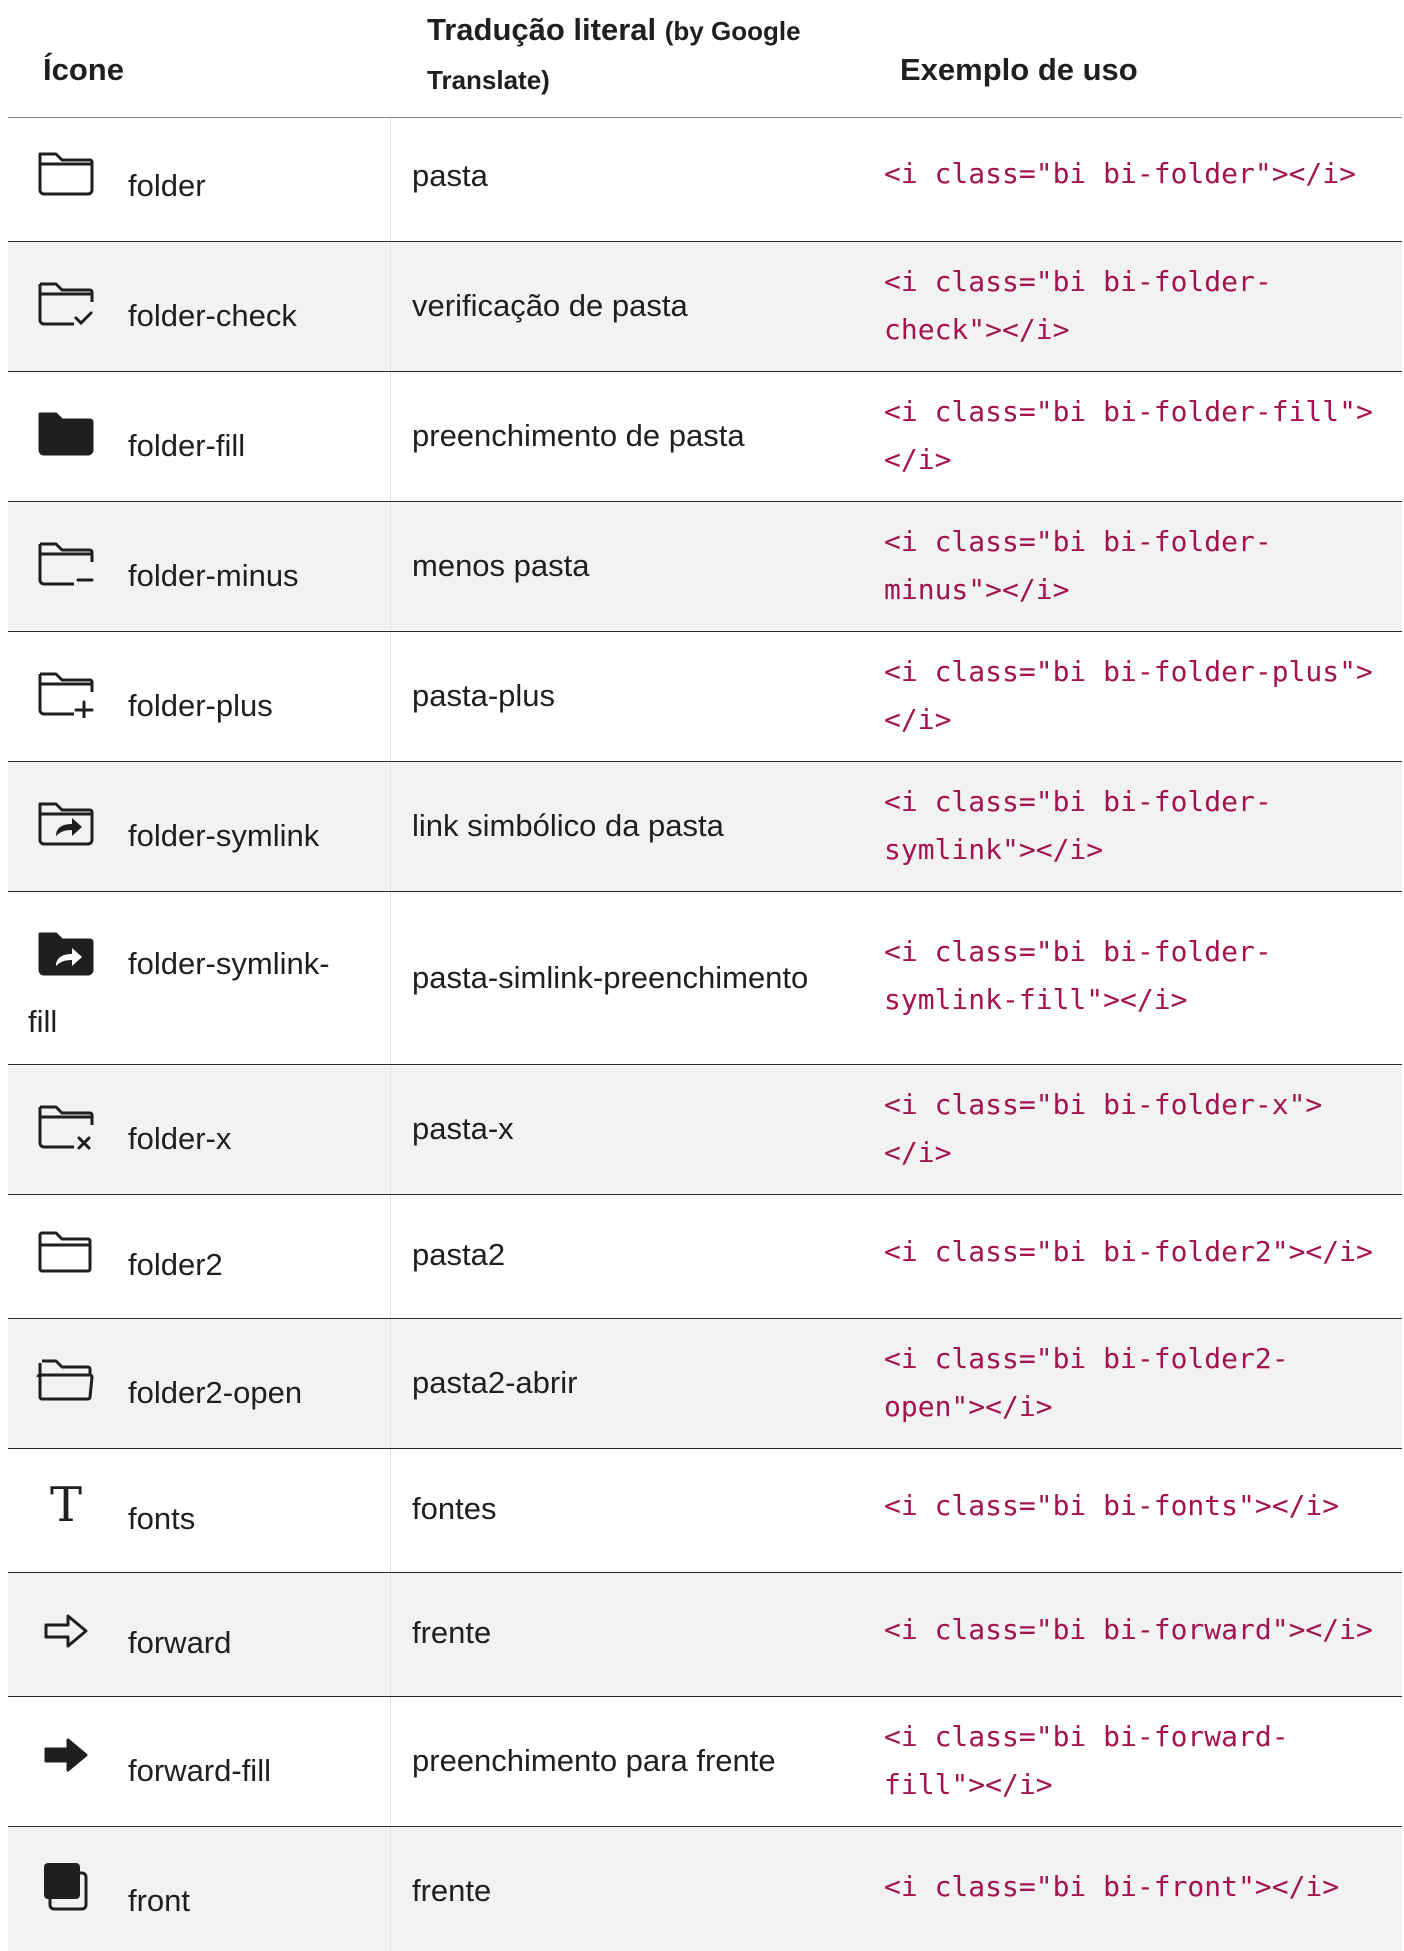 This screenshot has width=1404, height=1951. I want to click on folder-x-icon, so click(66, 1125).